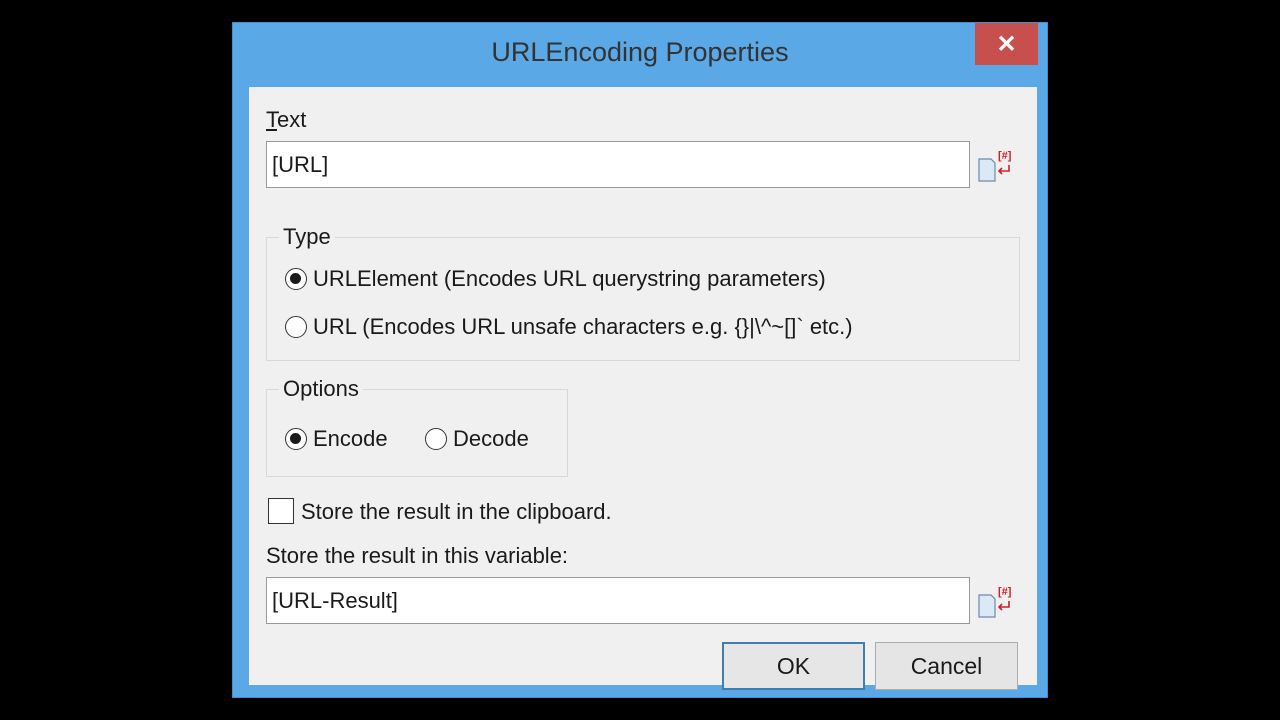 This screenshot has width=1280, height=720. What do you see at coordinates (292, 119) in the screenshot?
I see `text-label-rest: ext` at bounding box center [292, 119].